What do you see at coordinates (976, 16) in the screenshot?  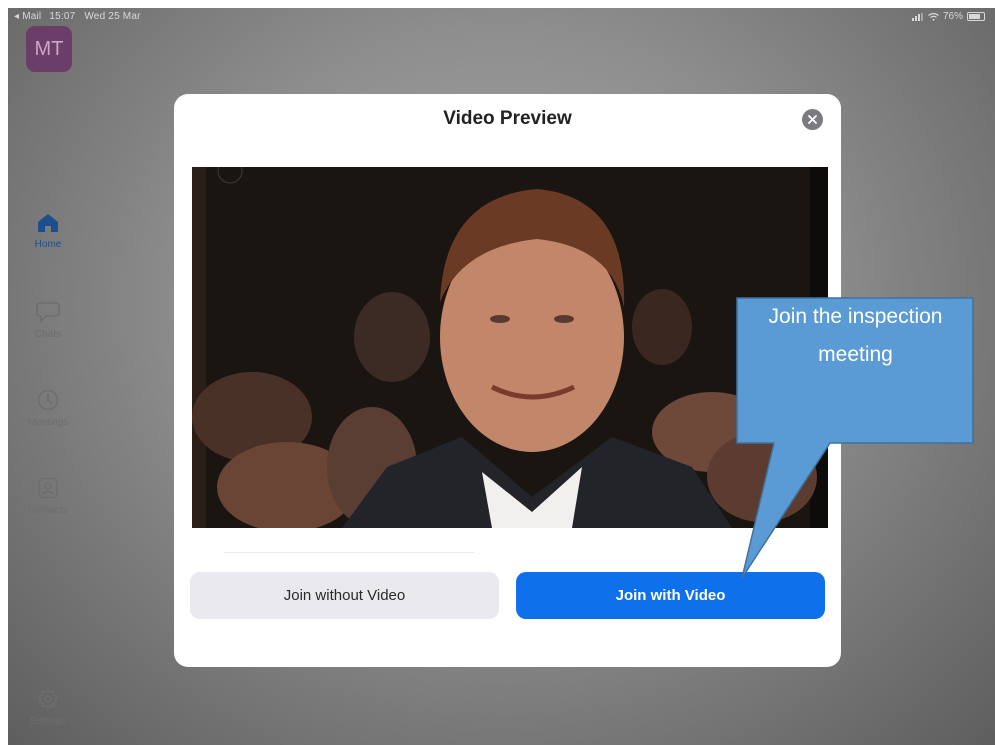 I see `battery-icon` at bounding box center [976, 16].